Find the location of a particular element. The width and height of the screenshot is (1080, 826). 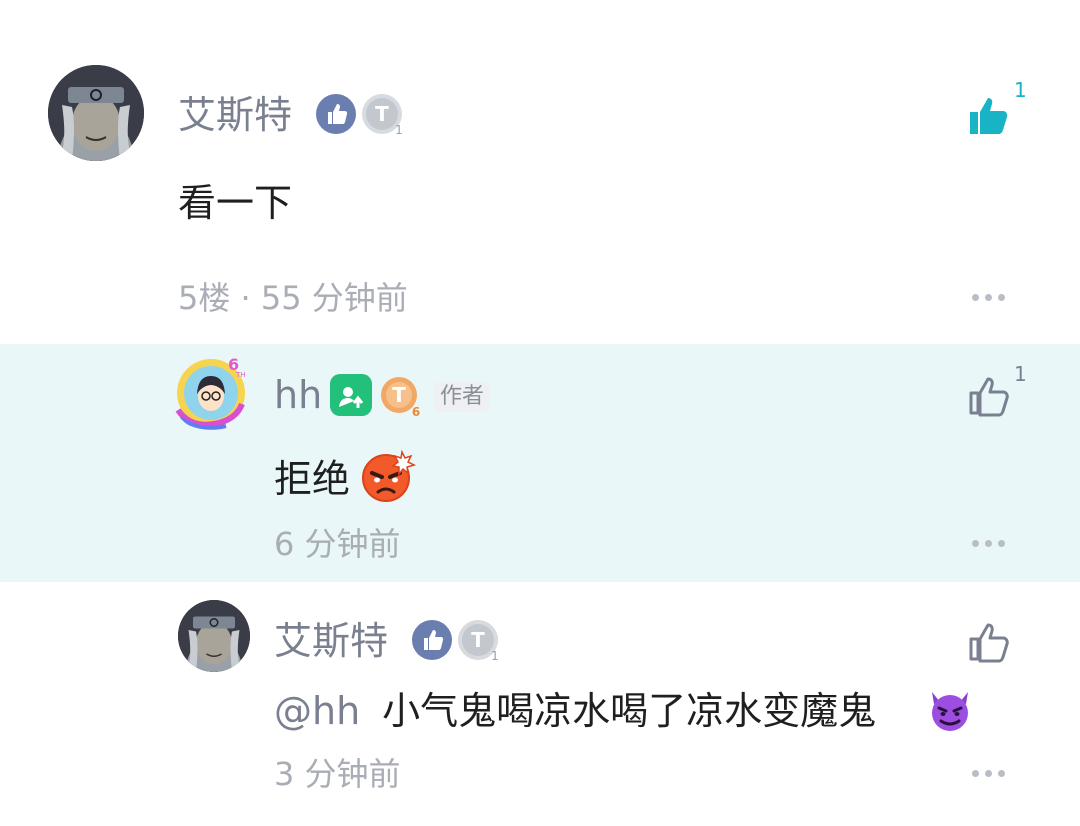

comment-text: @hh 小气鬼喝凉水喝了凉水变魔鬼 is located at coordinates (575, 711).